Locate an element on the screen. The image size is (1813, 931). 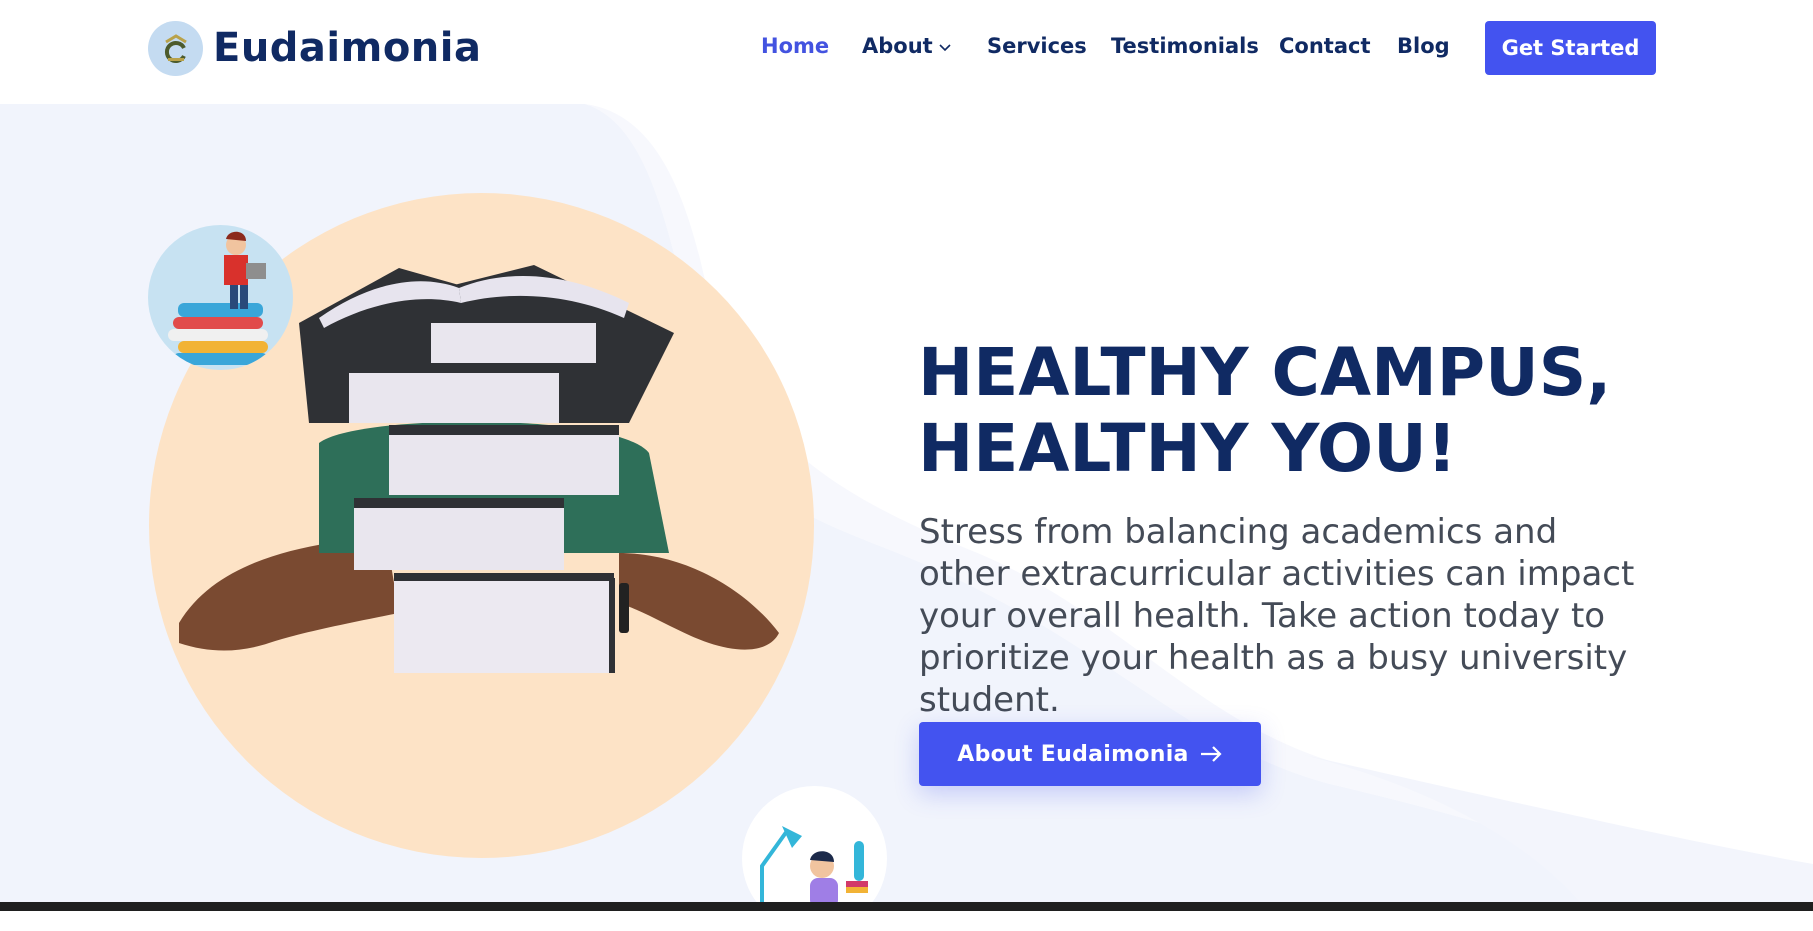
brand-logo: Eudaimonia is located at coordinates (314, 48).